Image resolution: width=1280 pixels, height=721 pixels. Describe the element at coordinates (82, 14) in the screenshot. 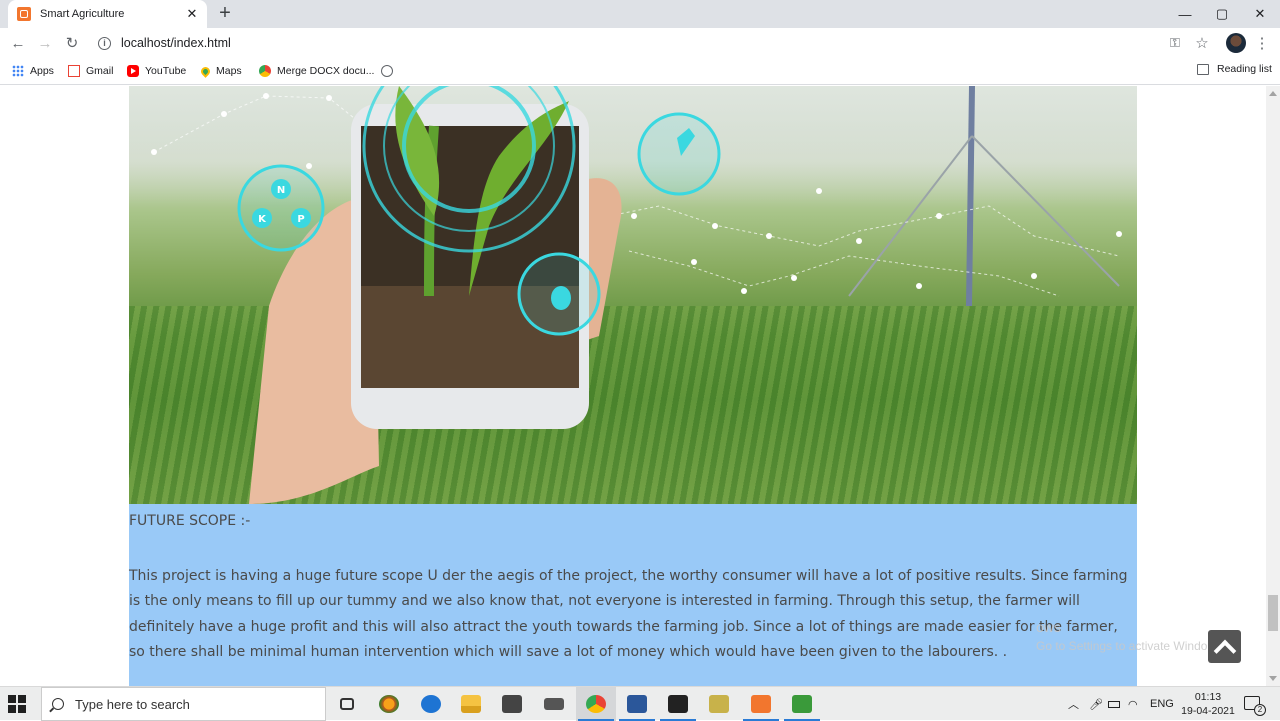

I see `tab-title: Smart Agriculture` at that location.